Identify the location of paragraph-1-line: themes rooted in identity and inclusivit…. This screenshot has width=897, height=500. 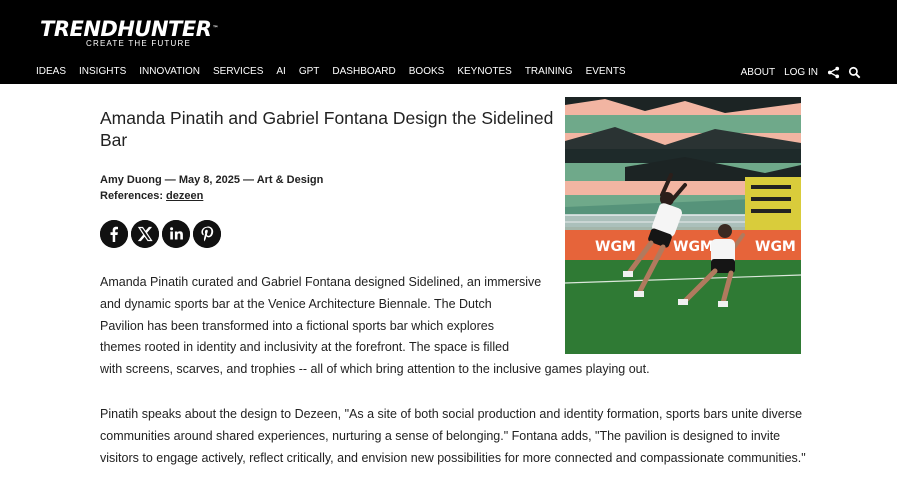
(305, 347).